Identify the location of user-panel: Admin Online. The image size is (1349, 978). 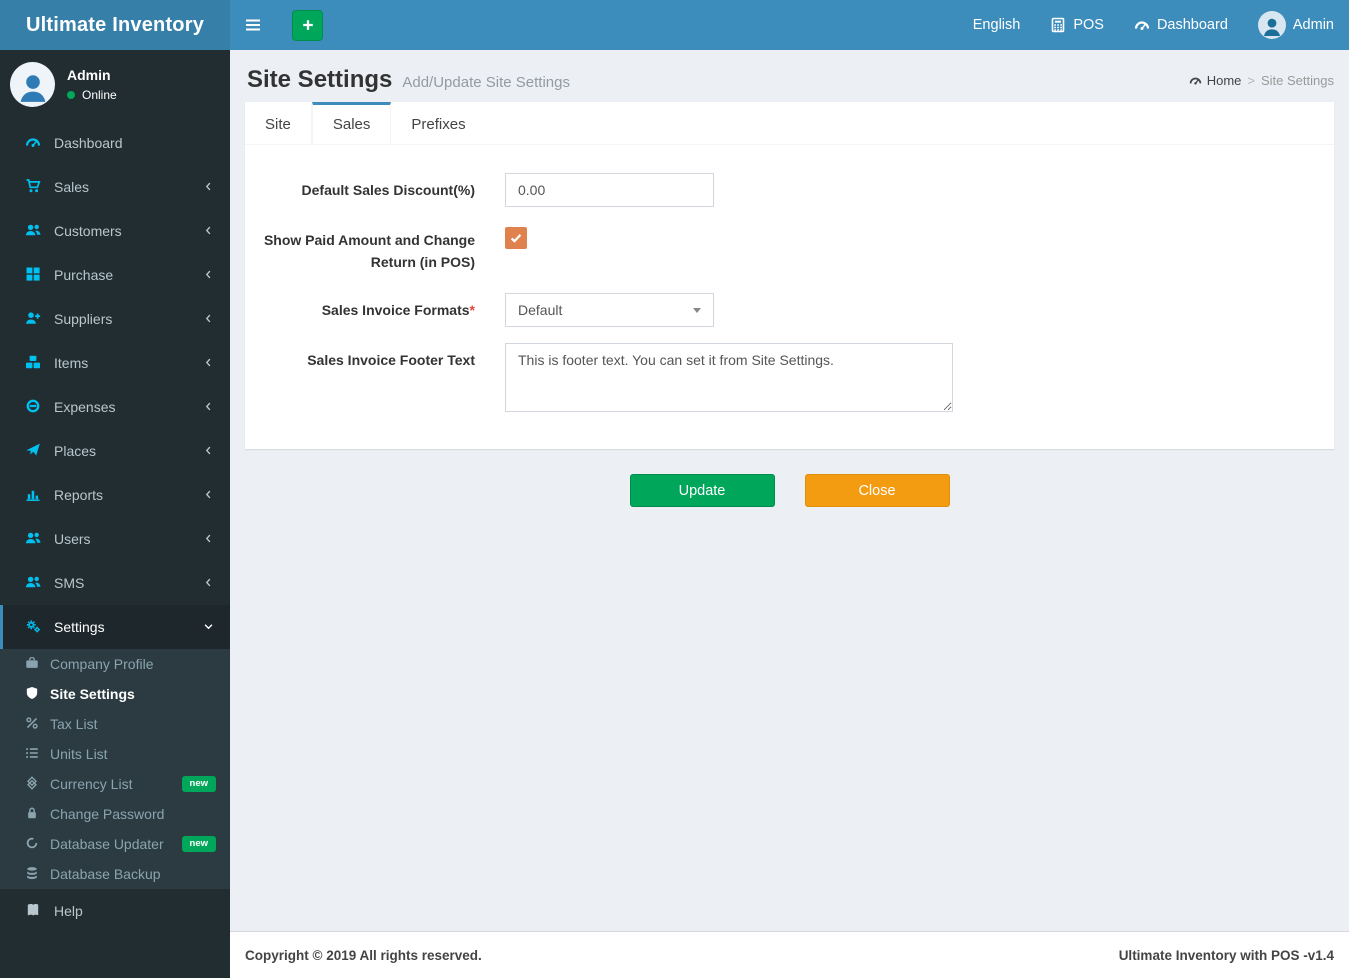
(115, 85).